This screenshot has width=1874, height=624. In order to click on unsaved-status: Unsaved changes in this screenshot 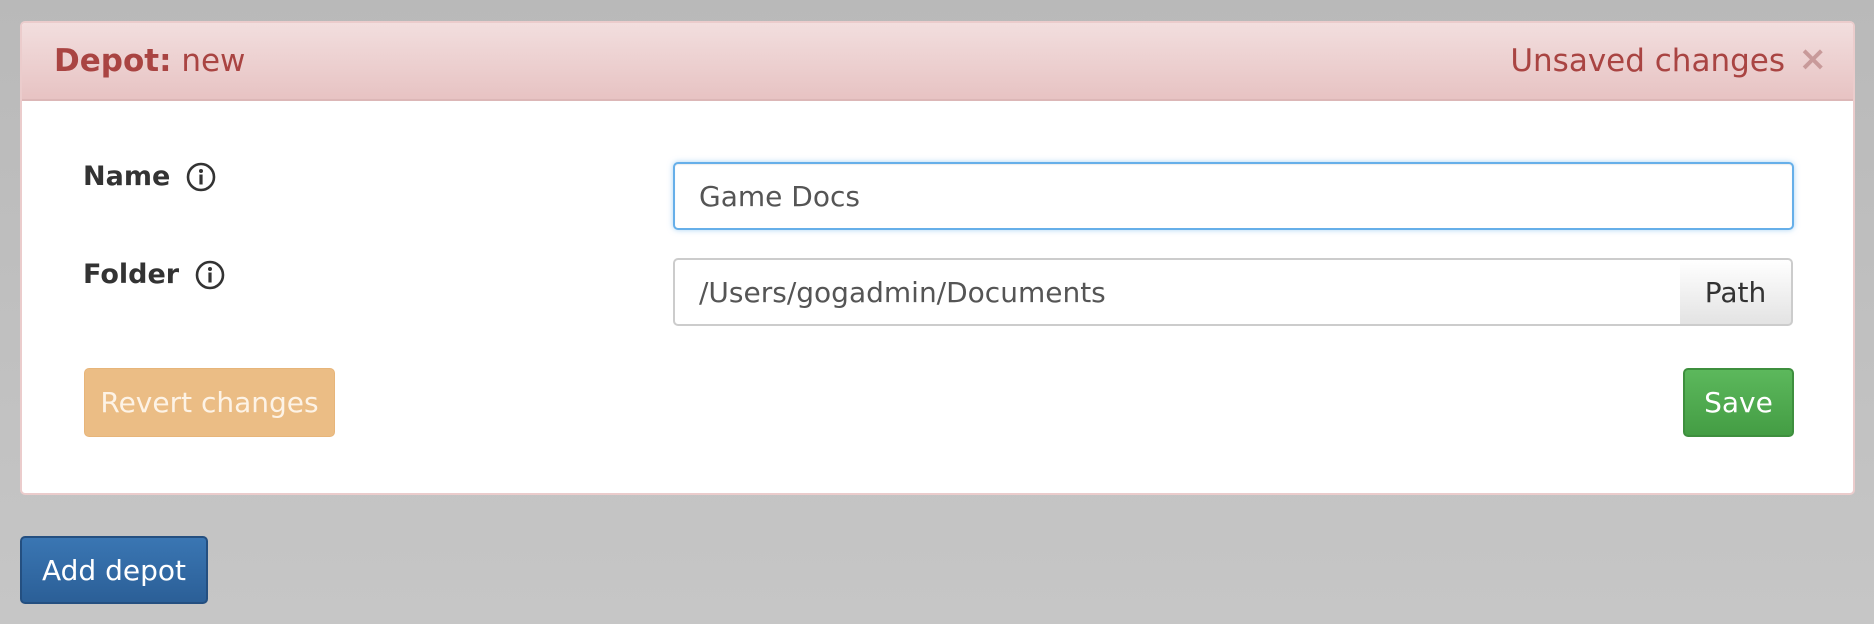, I will do `click(1647, 61)`.